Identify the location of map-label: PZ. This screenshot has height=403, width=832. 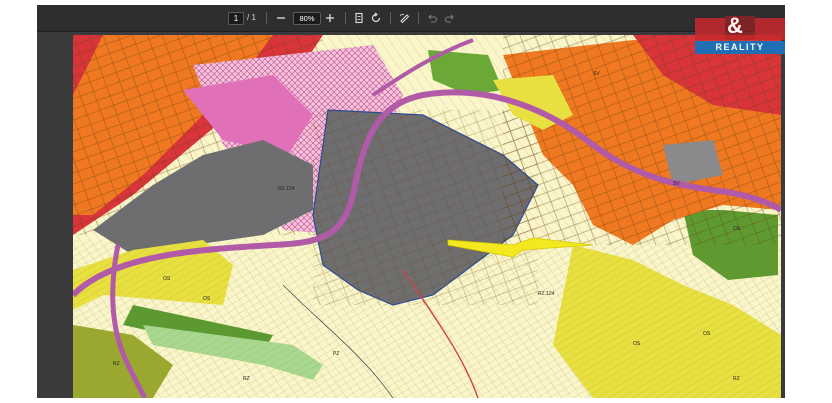
(336, 354).